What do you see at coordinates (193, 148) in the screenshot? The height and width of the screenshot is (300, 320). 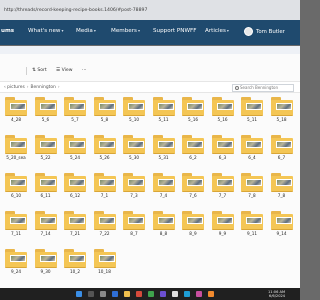 I see `folder-item: 6_2` at bounding box center [193, 148].